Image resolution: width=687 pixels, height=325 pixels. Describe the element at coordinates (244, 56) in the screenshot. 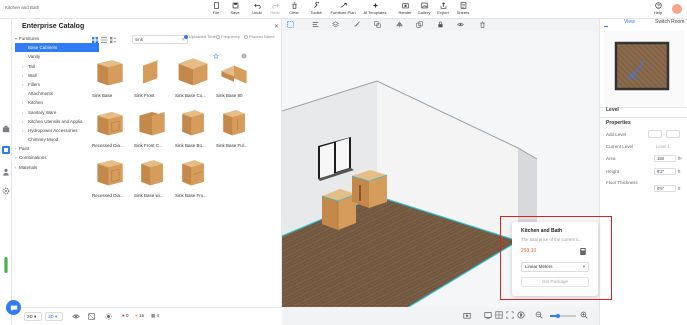

I see `info-icon` at that location.